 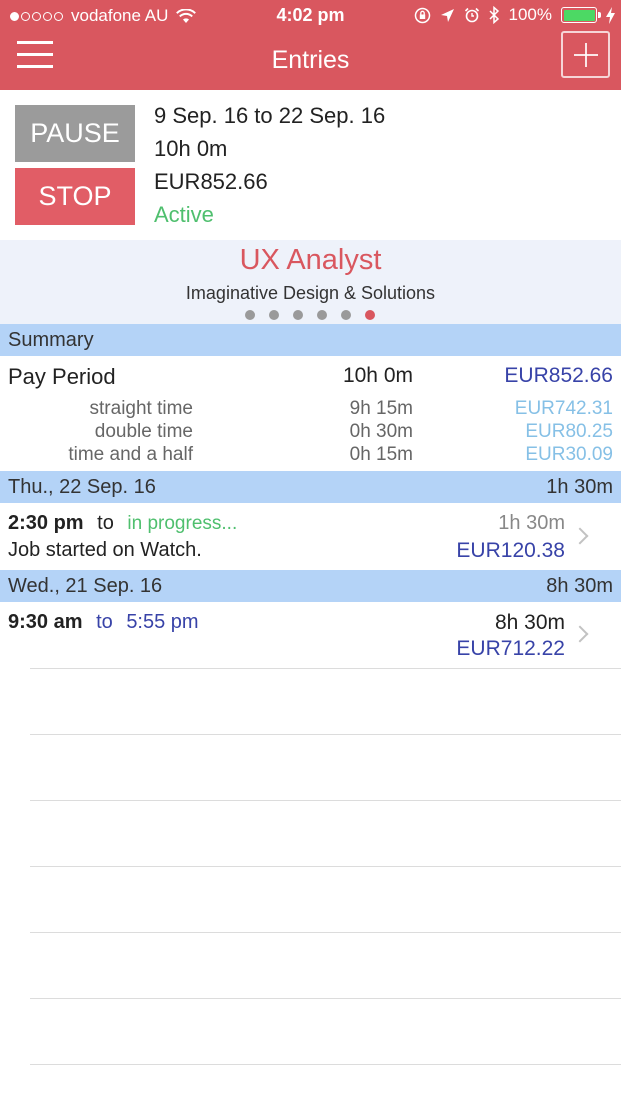 What do you see at coordinates (558, 375) in the screenshot?
I see `pay-period-amount: EUR852.66` at bounding box center [558, 375].